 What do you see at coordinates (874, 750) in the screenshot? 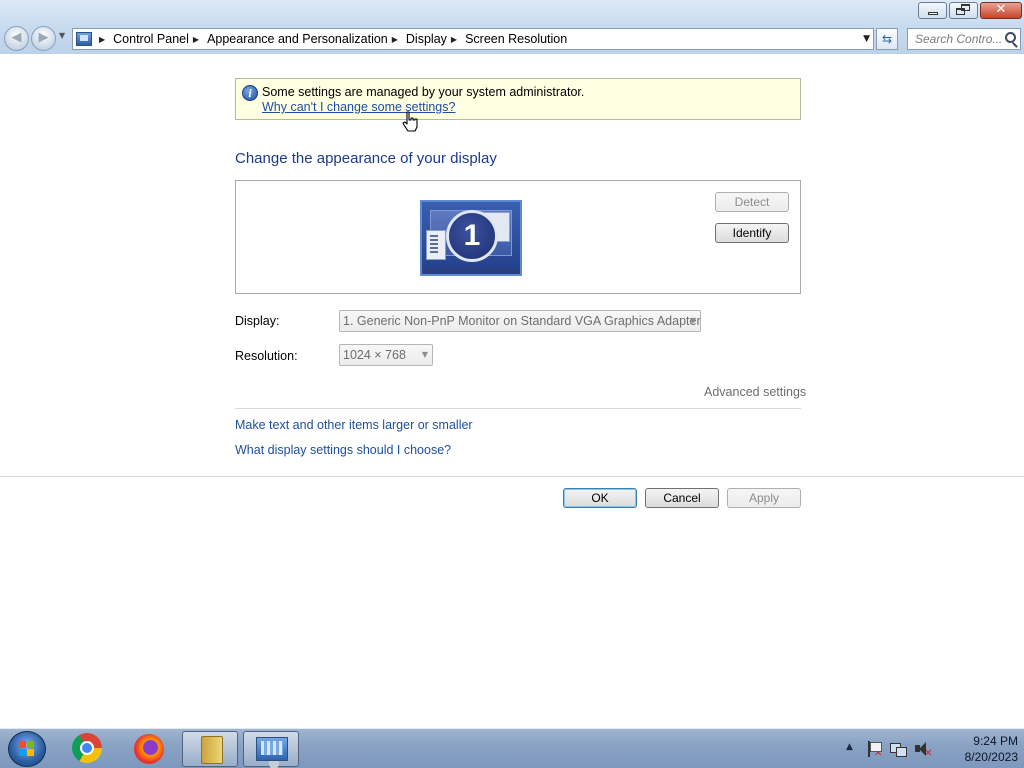
I see `action-center-flag-icon: ✕` at bounding box center [874, 750].